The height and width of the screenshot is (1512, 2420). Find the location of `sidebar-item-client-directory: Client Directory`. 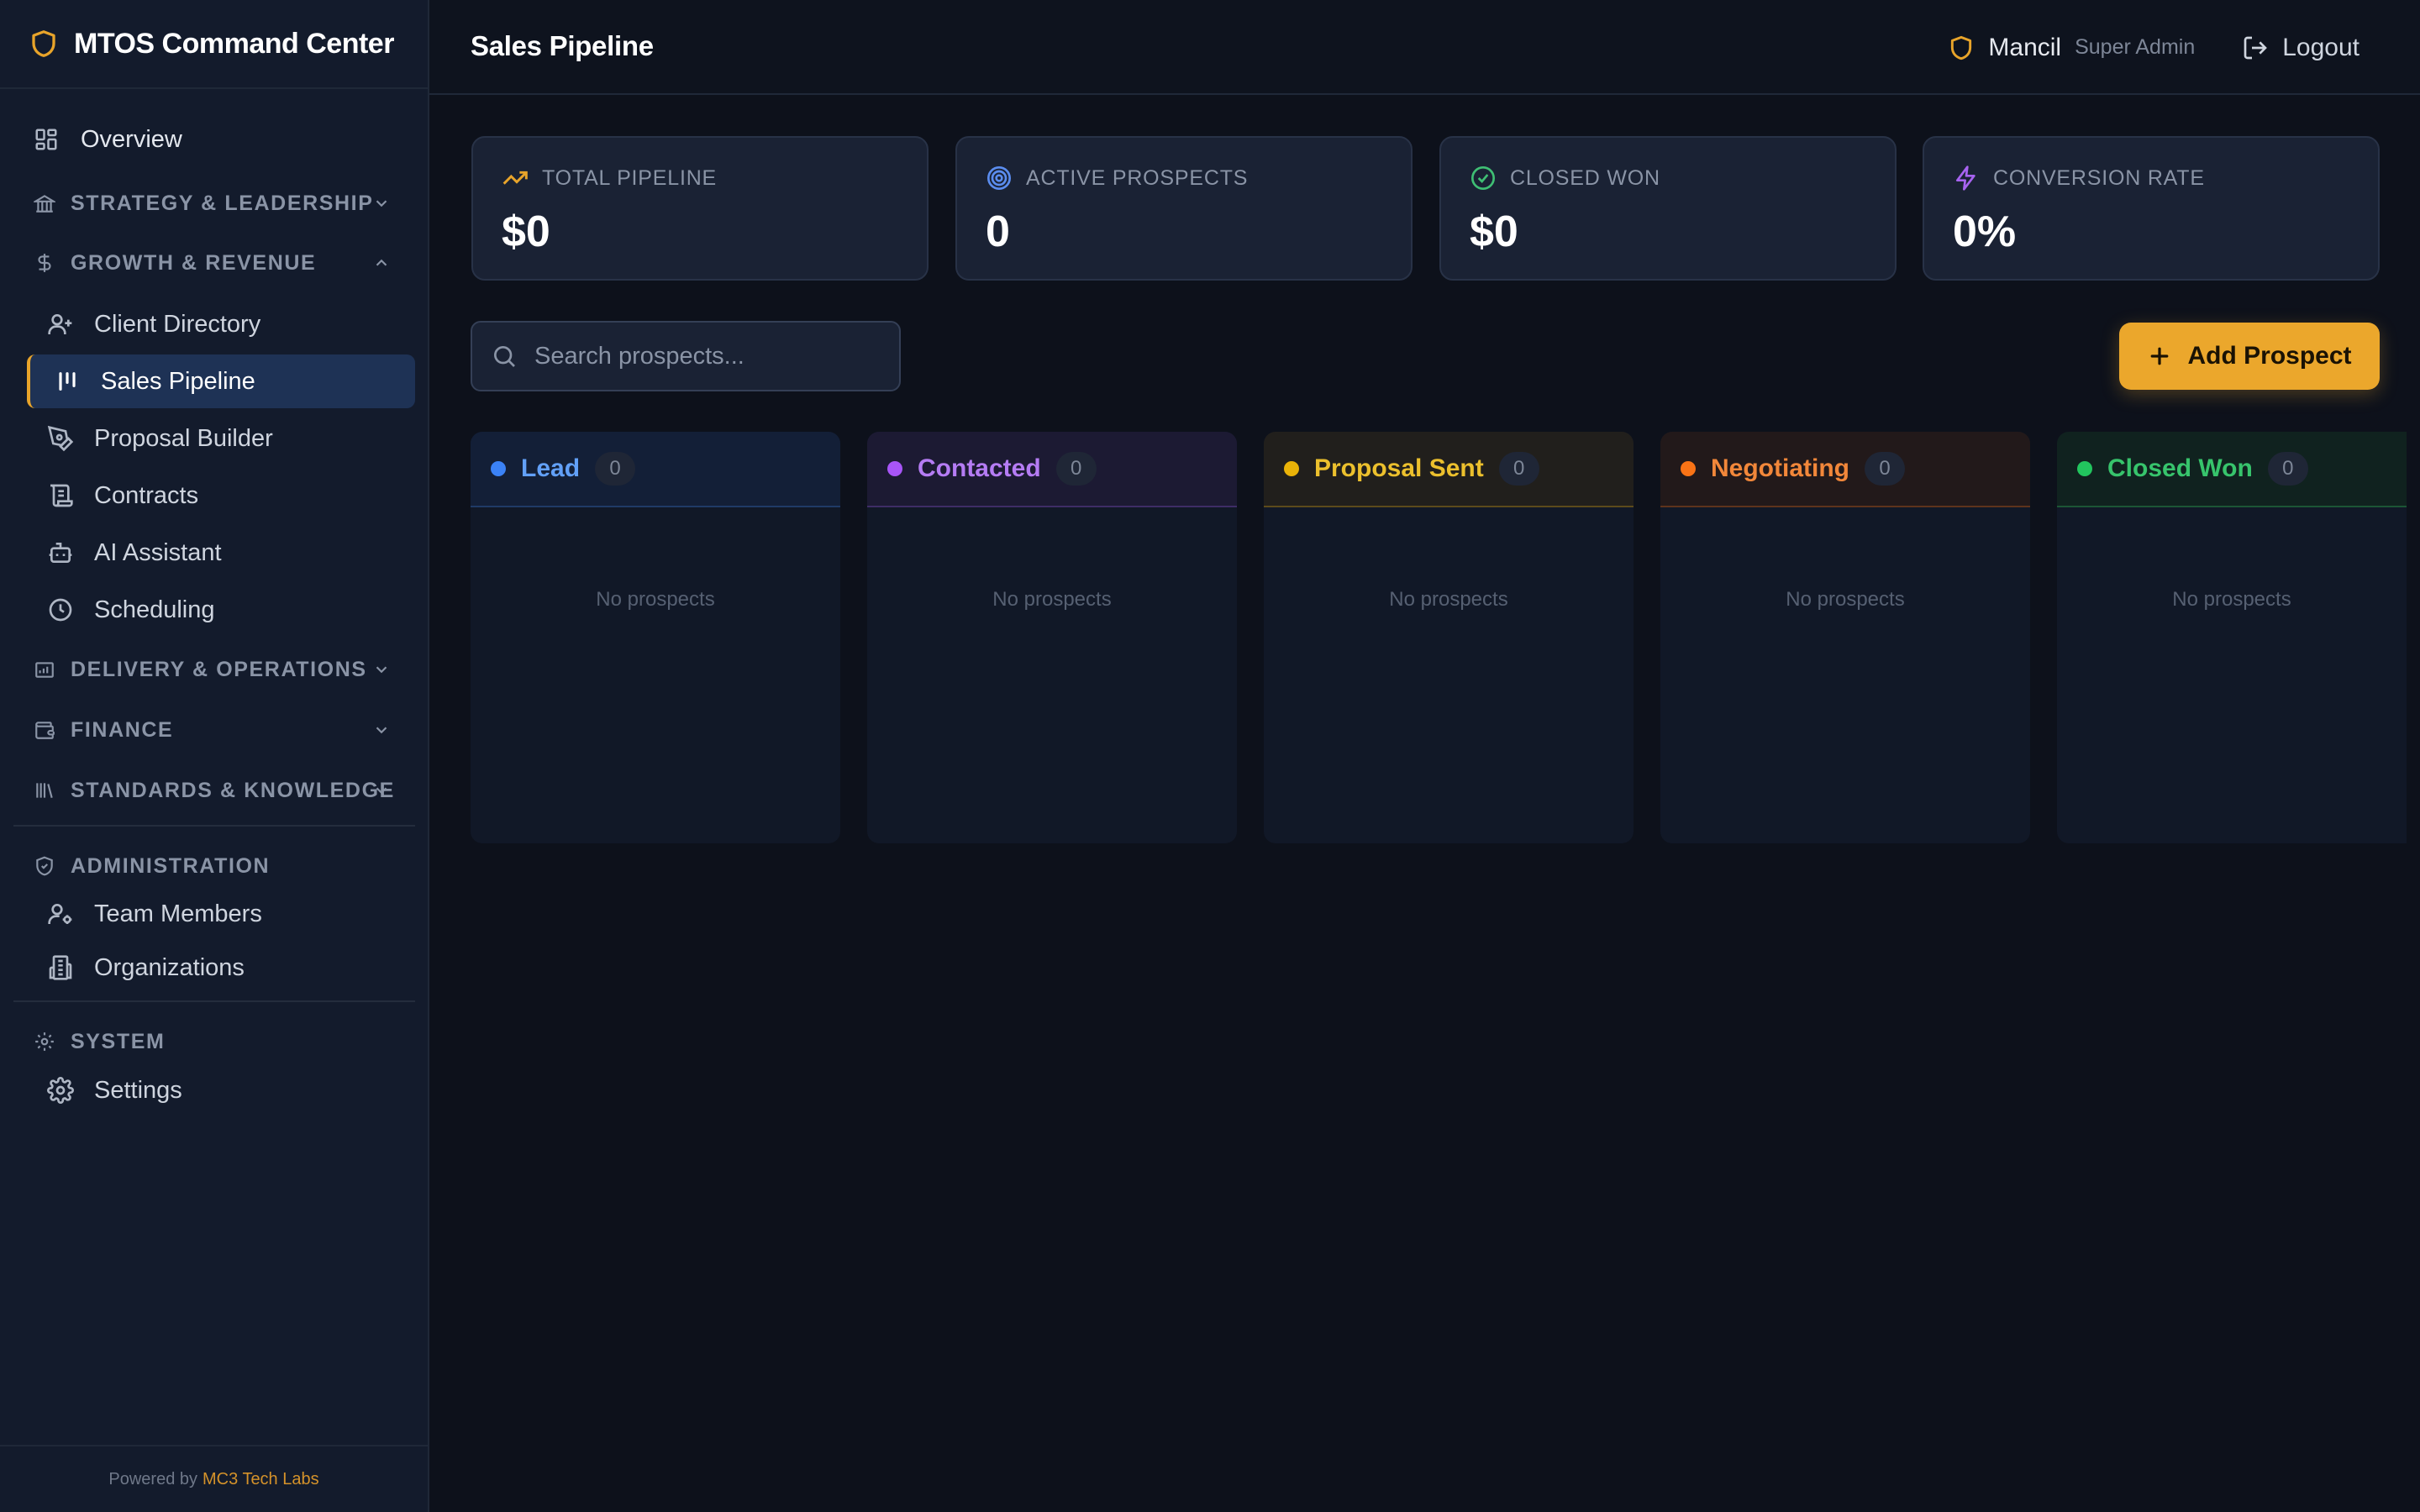

sidebar-item-client-directory: Client Directory is located at coordinates (221, 324).